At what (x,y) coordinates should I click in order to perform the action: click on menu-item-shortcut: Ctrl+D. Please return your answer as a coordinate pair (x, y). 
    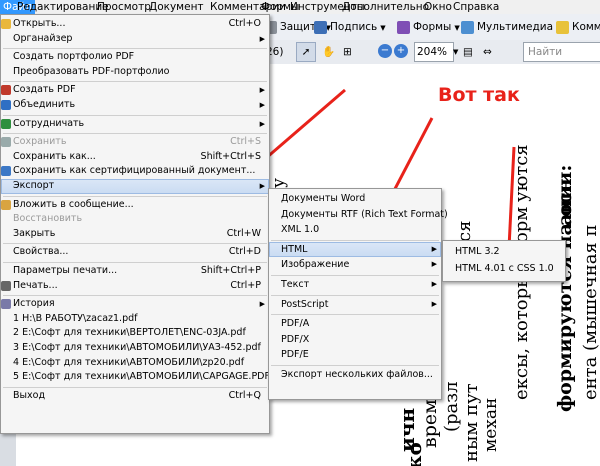
    Looking at the image, I should click on (244, 252).